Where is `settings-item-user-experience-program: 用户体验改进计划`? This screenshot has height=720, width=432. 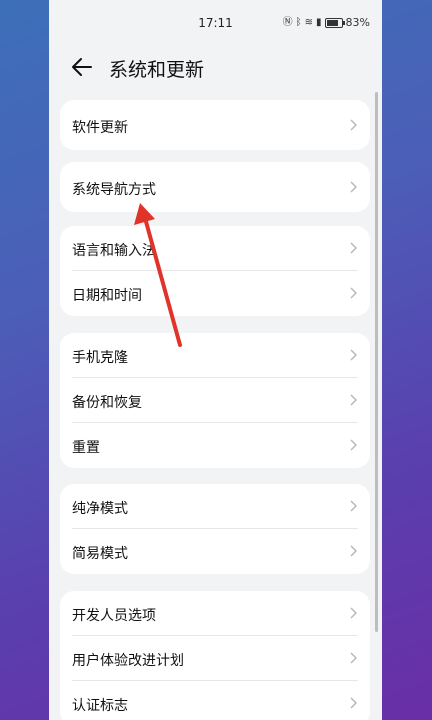
settings-item-user-experience-program: 用户体验改进计划 is located at coordinates (215, 658).